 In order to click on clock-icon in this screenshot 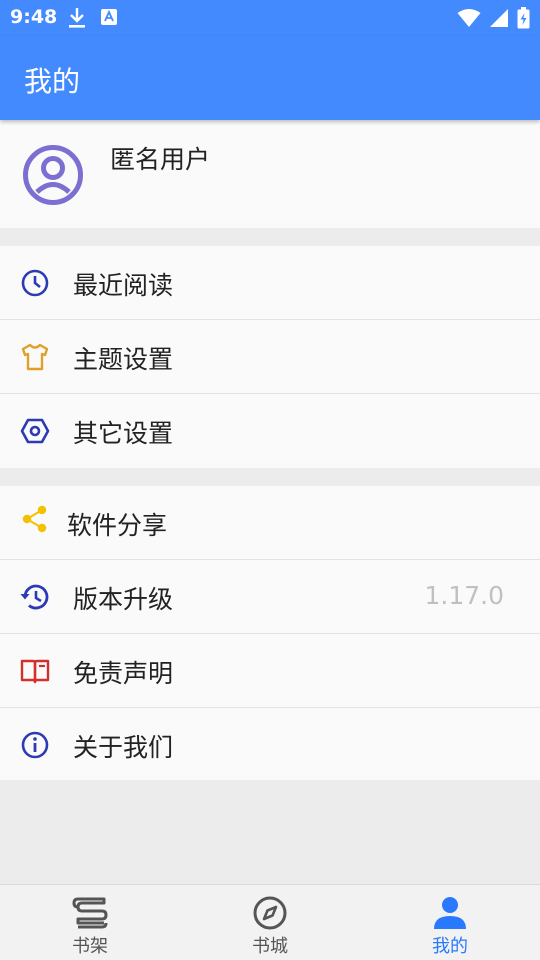, I will do `click(35, 283)`.